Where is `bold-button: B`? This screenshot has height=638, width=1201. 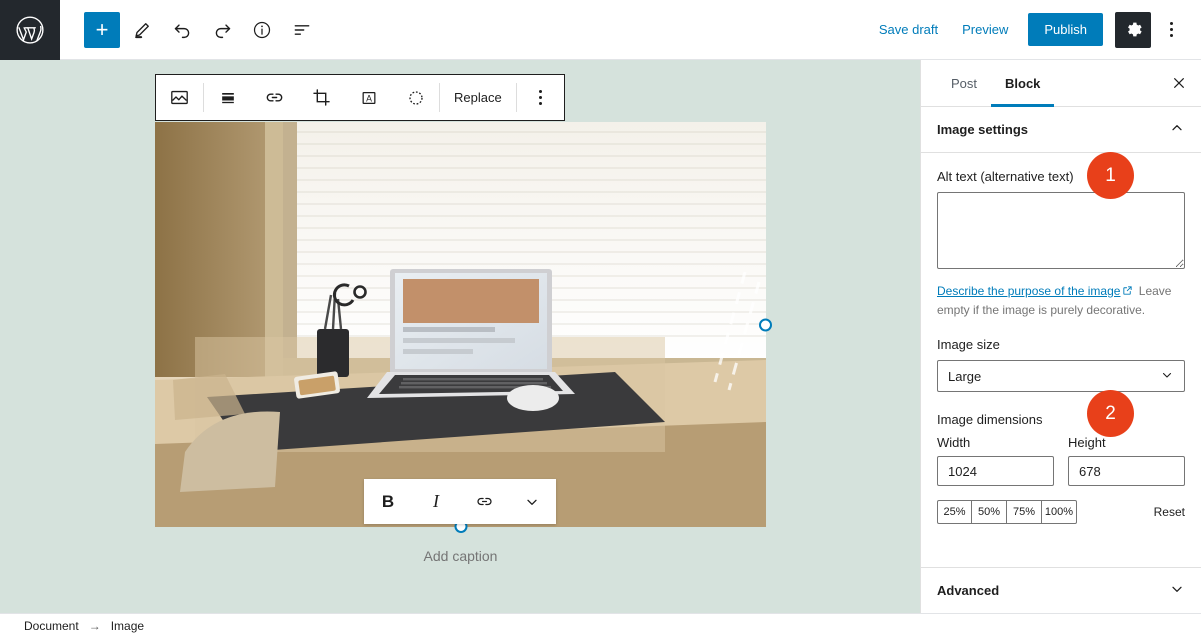 bold-button: B is located at coordinates (388, 501).